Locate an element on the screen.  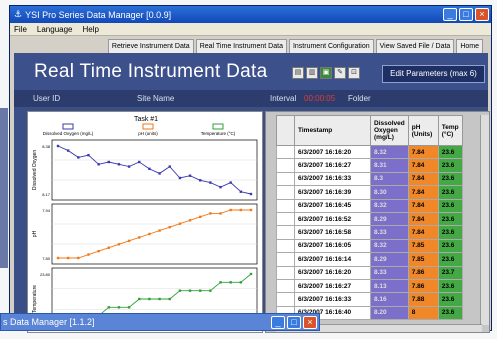
table-cell: 8.30 is located at coordinates (389, 192).